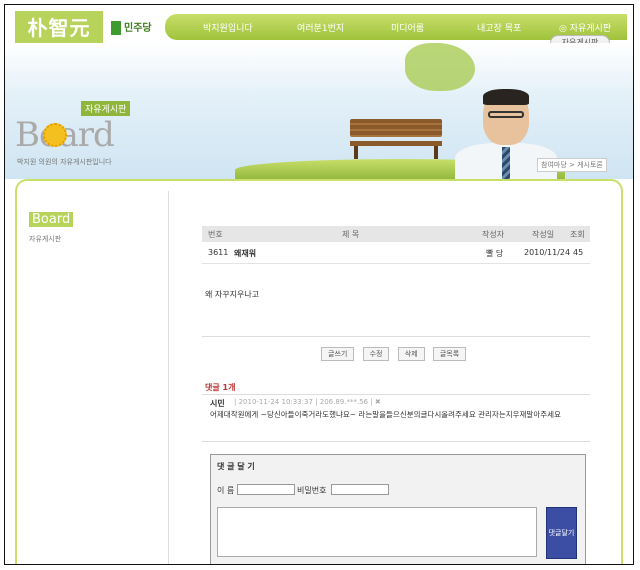 This screenshot has width=640, height=570. I want to click on nav-item-hometown: 내고장 목포, so click(499, 27).